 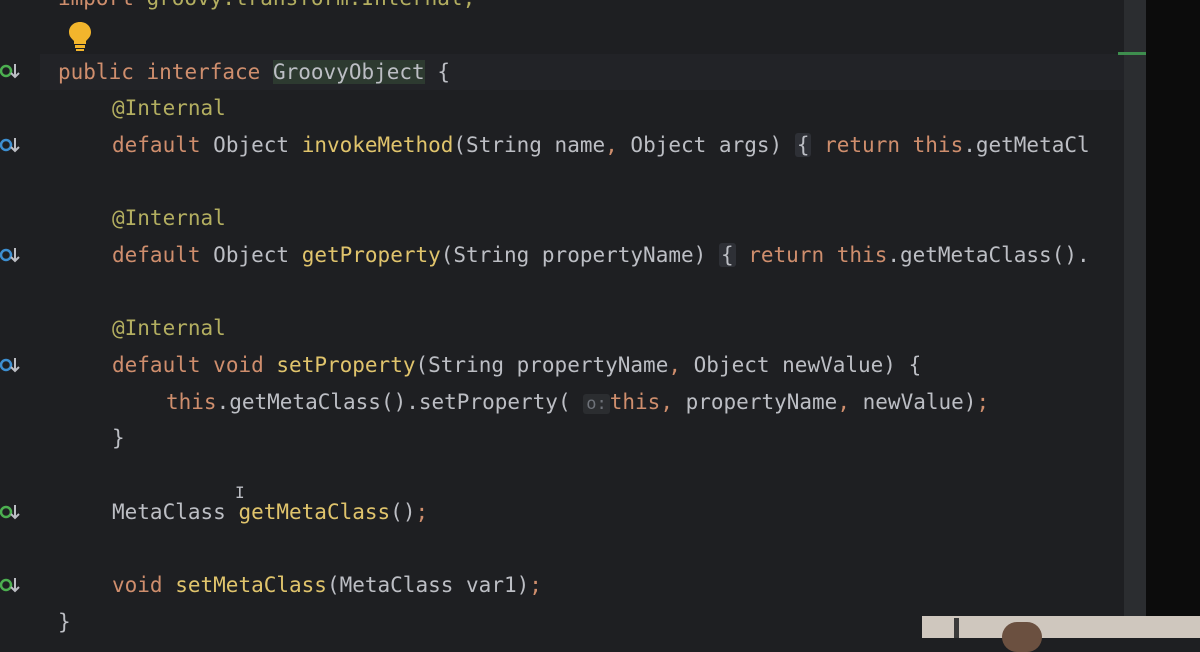 What do you see at coordinates (96, 5) in the screenshot?
I see `keyword: import` at bounding box center [96, 5].